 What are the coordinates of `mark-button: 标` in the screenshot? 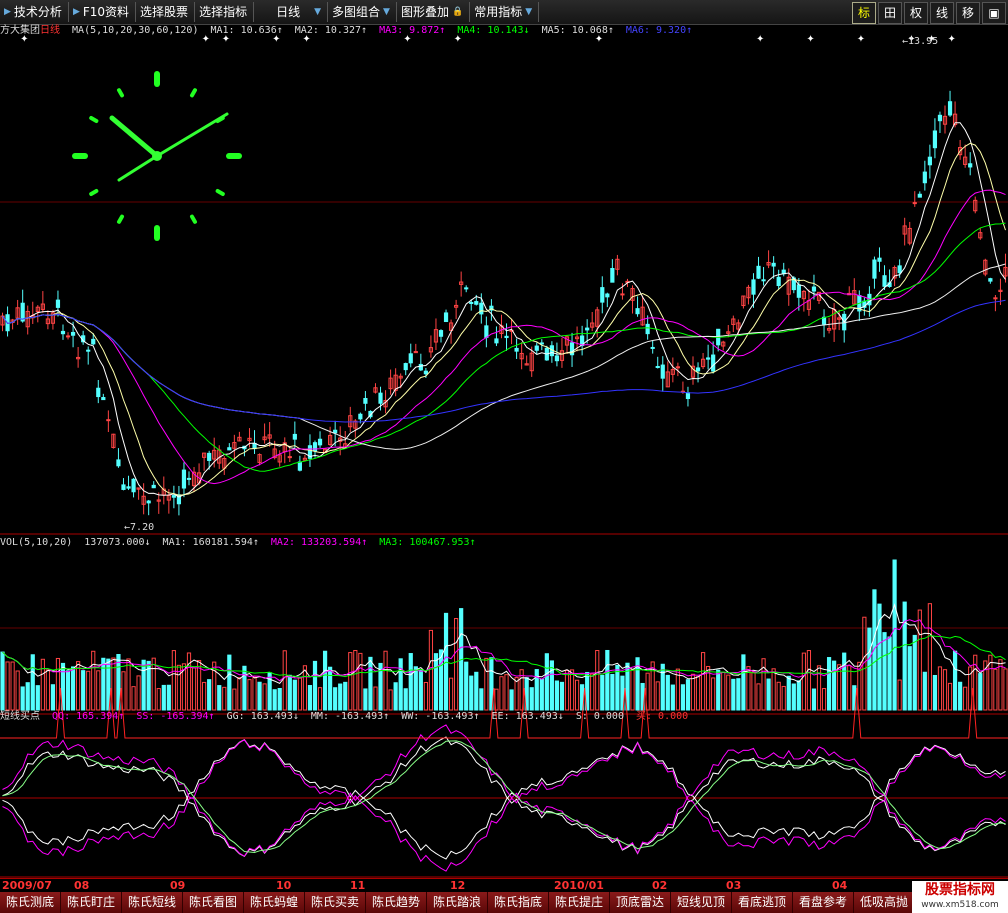 It's located at (864, 13).